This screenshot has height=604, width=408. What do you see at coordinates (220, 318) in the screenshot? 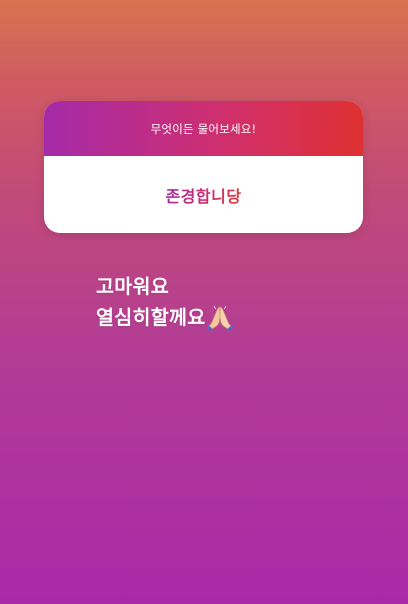
I see `folded-hands-icon` at bounding box center [220, 318].